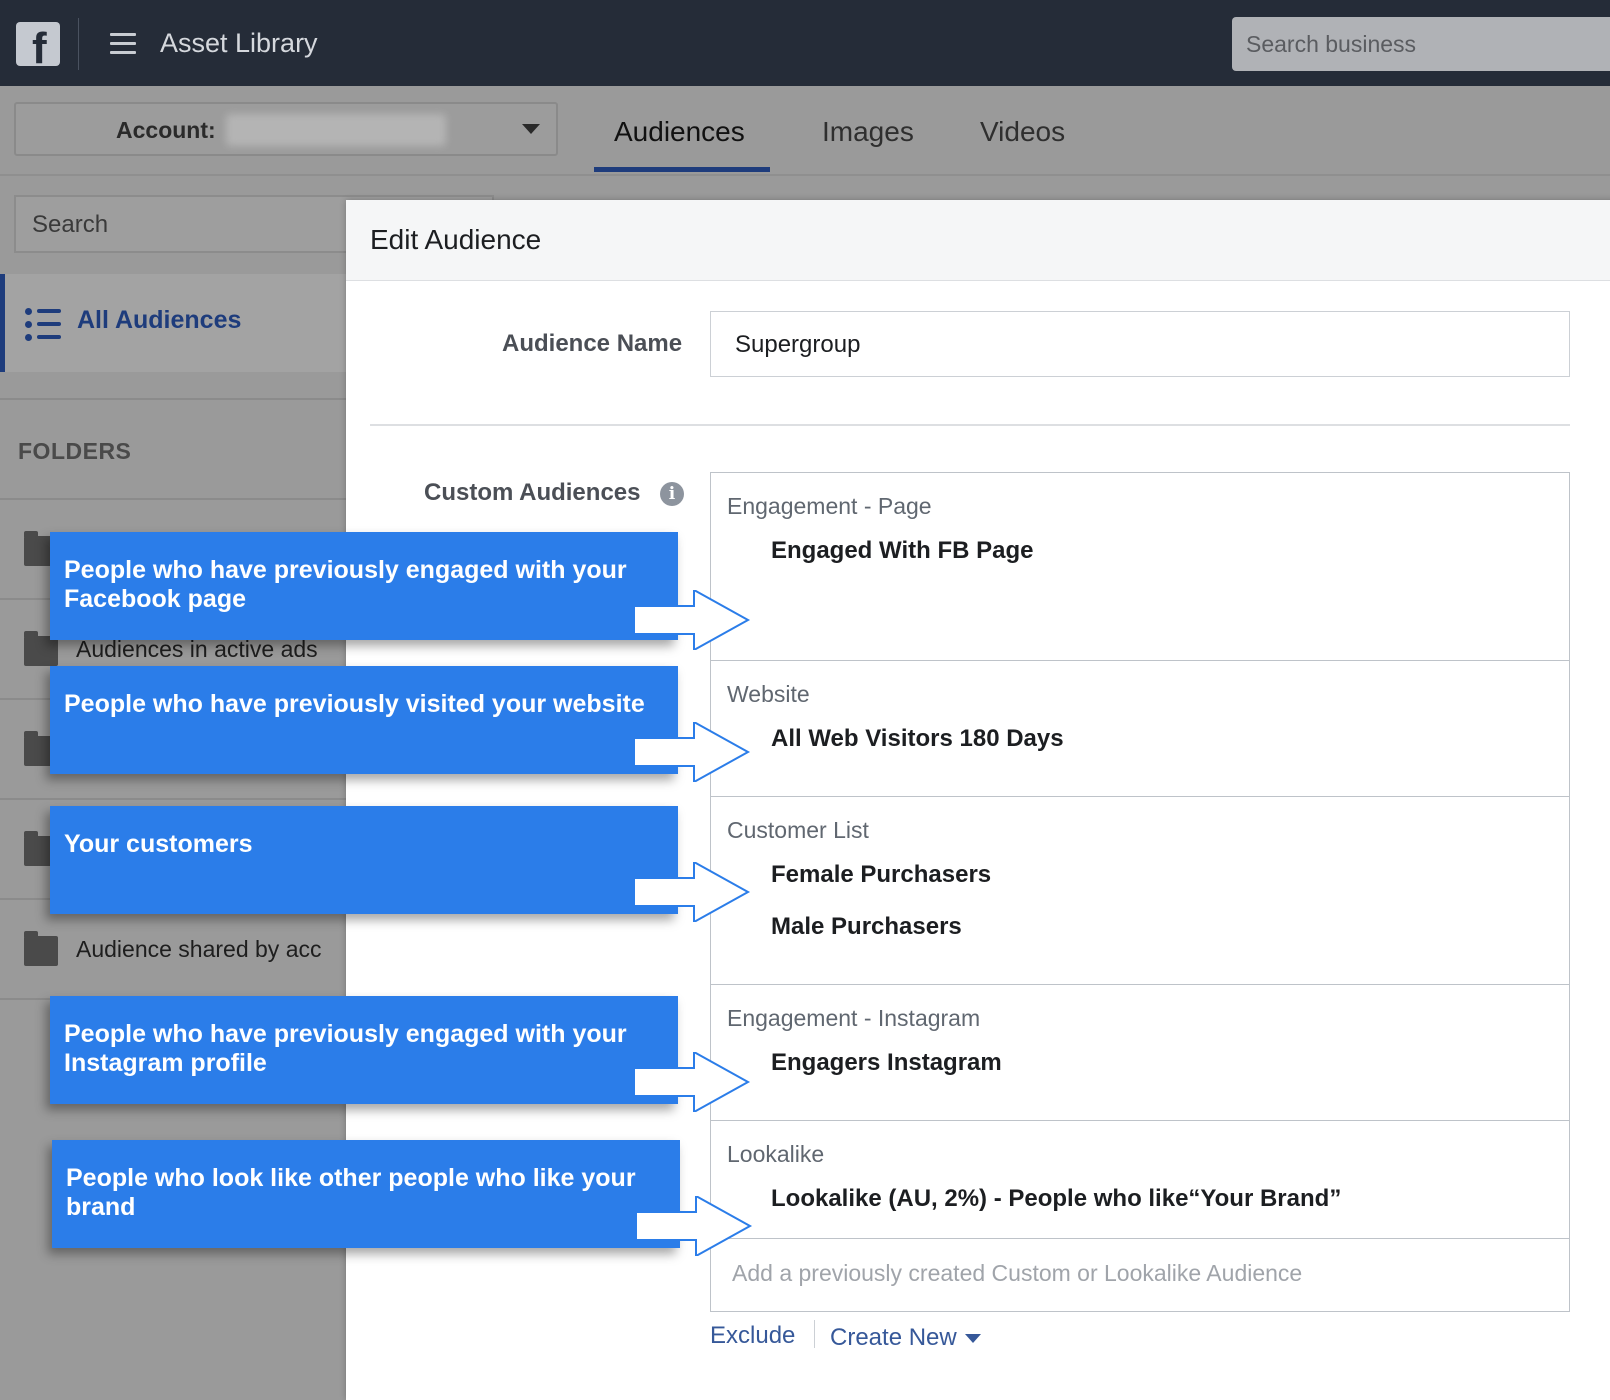 Image resolution: width=1610 pixels, height=1400 pixels. I want to click on tab-videos: Videos, so click(1022, 132).